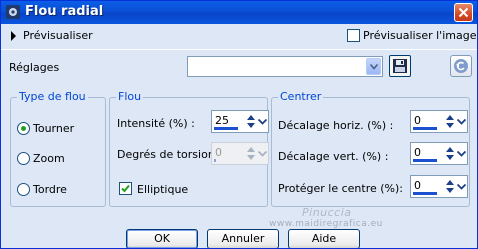 This screenshot has width=478, height=249. I want to click on protect-center-spinner: 0, so click(439, 186).